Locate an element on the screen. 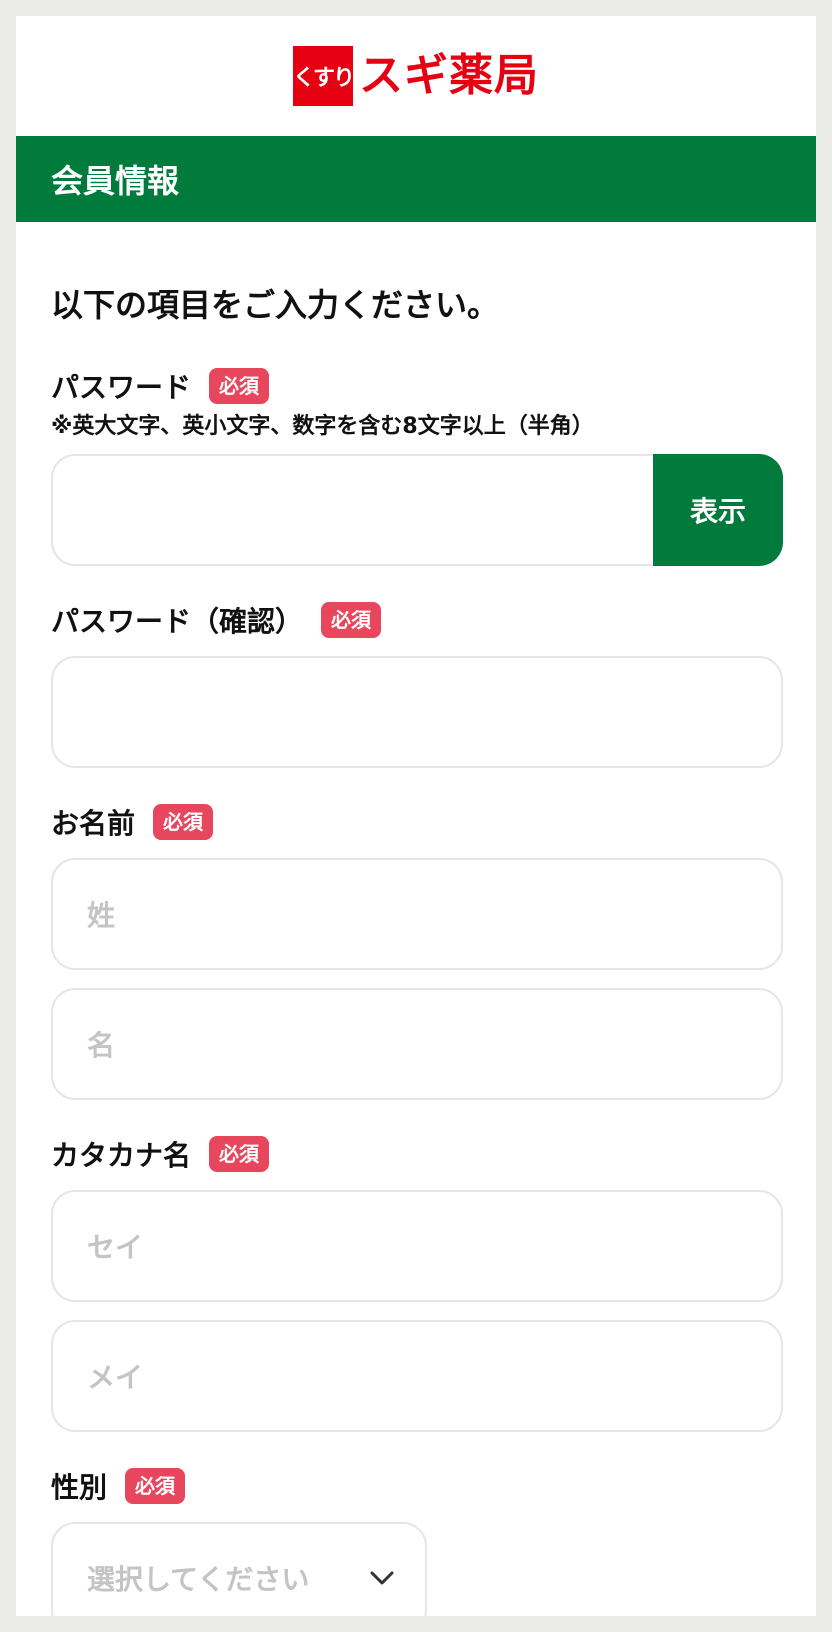  password-confirm-label: パスワード（確認） is located at coordinates (177, 621).